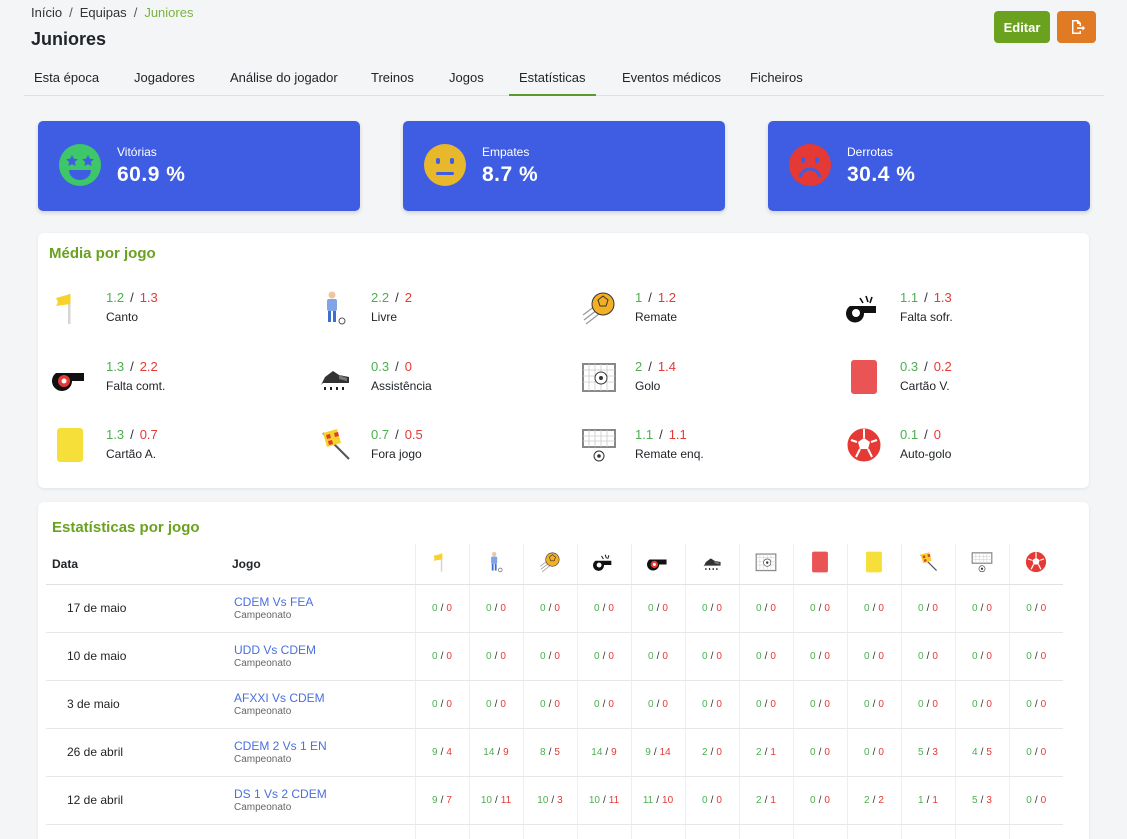 This screenshot has height=839, width=1127. What do you see at coordinates (172, 79) in the screenshot?
I see `tab-jogadores: Jogadores` at bounding box center [172, 79].